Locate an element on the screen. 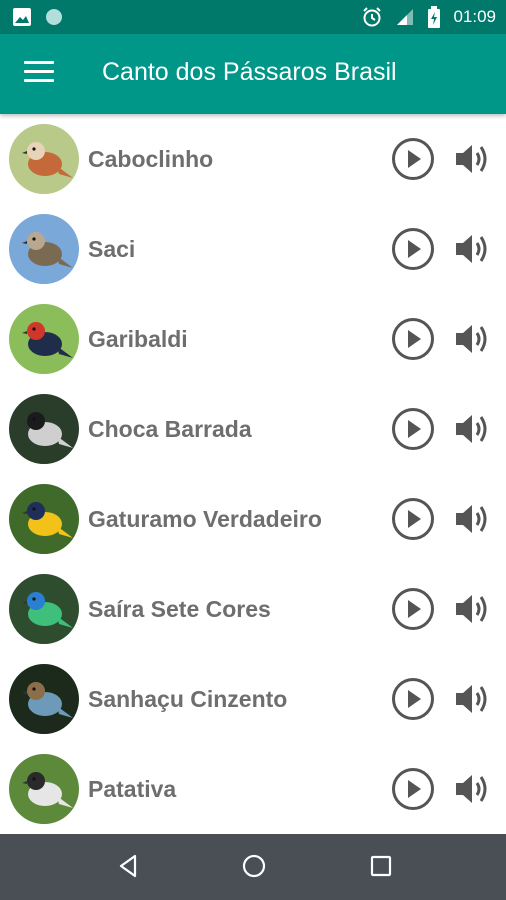 The width and height of the screenshot is (506, 900). list-item: Saci is located at coordinates (253, 249).